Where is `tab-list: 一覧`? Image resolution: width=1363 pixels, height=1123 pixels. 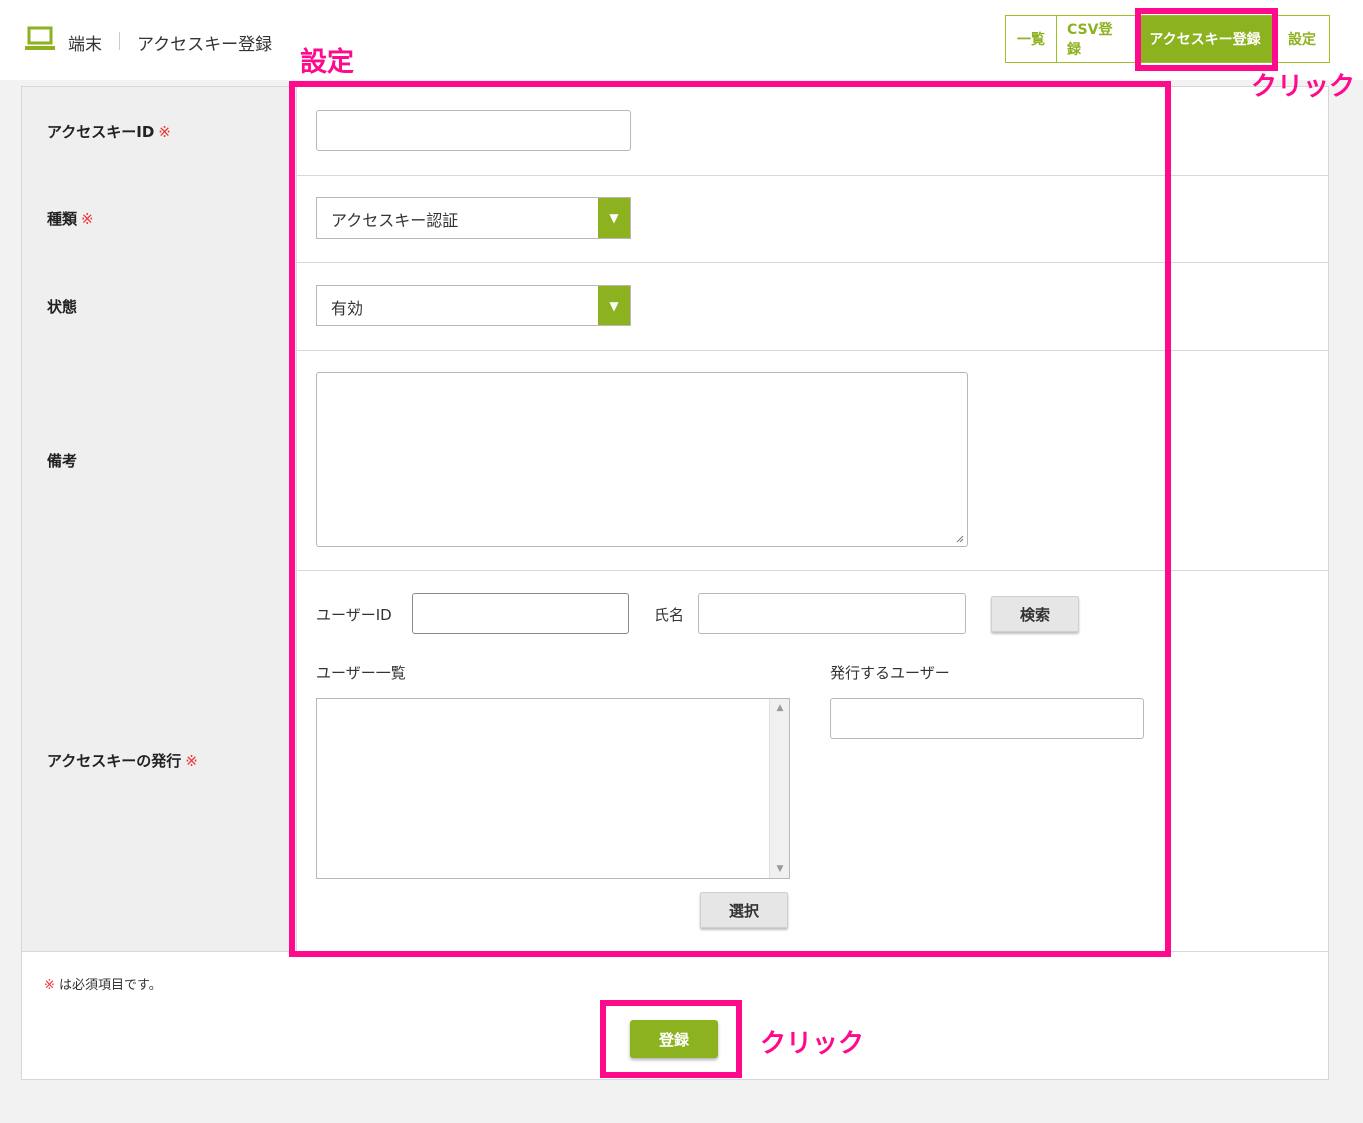
tab-list: 一覧 is located at coordinates (1031, 39).